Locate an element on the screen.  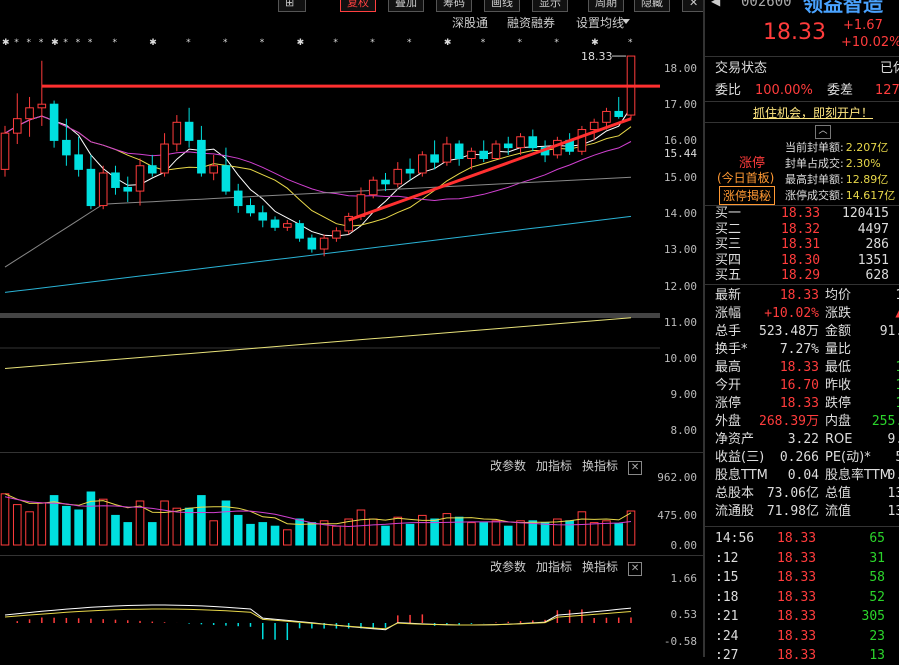
axis-tick: 17.00 is located at coordinates (680, 104).